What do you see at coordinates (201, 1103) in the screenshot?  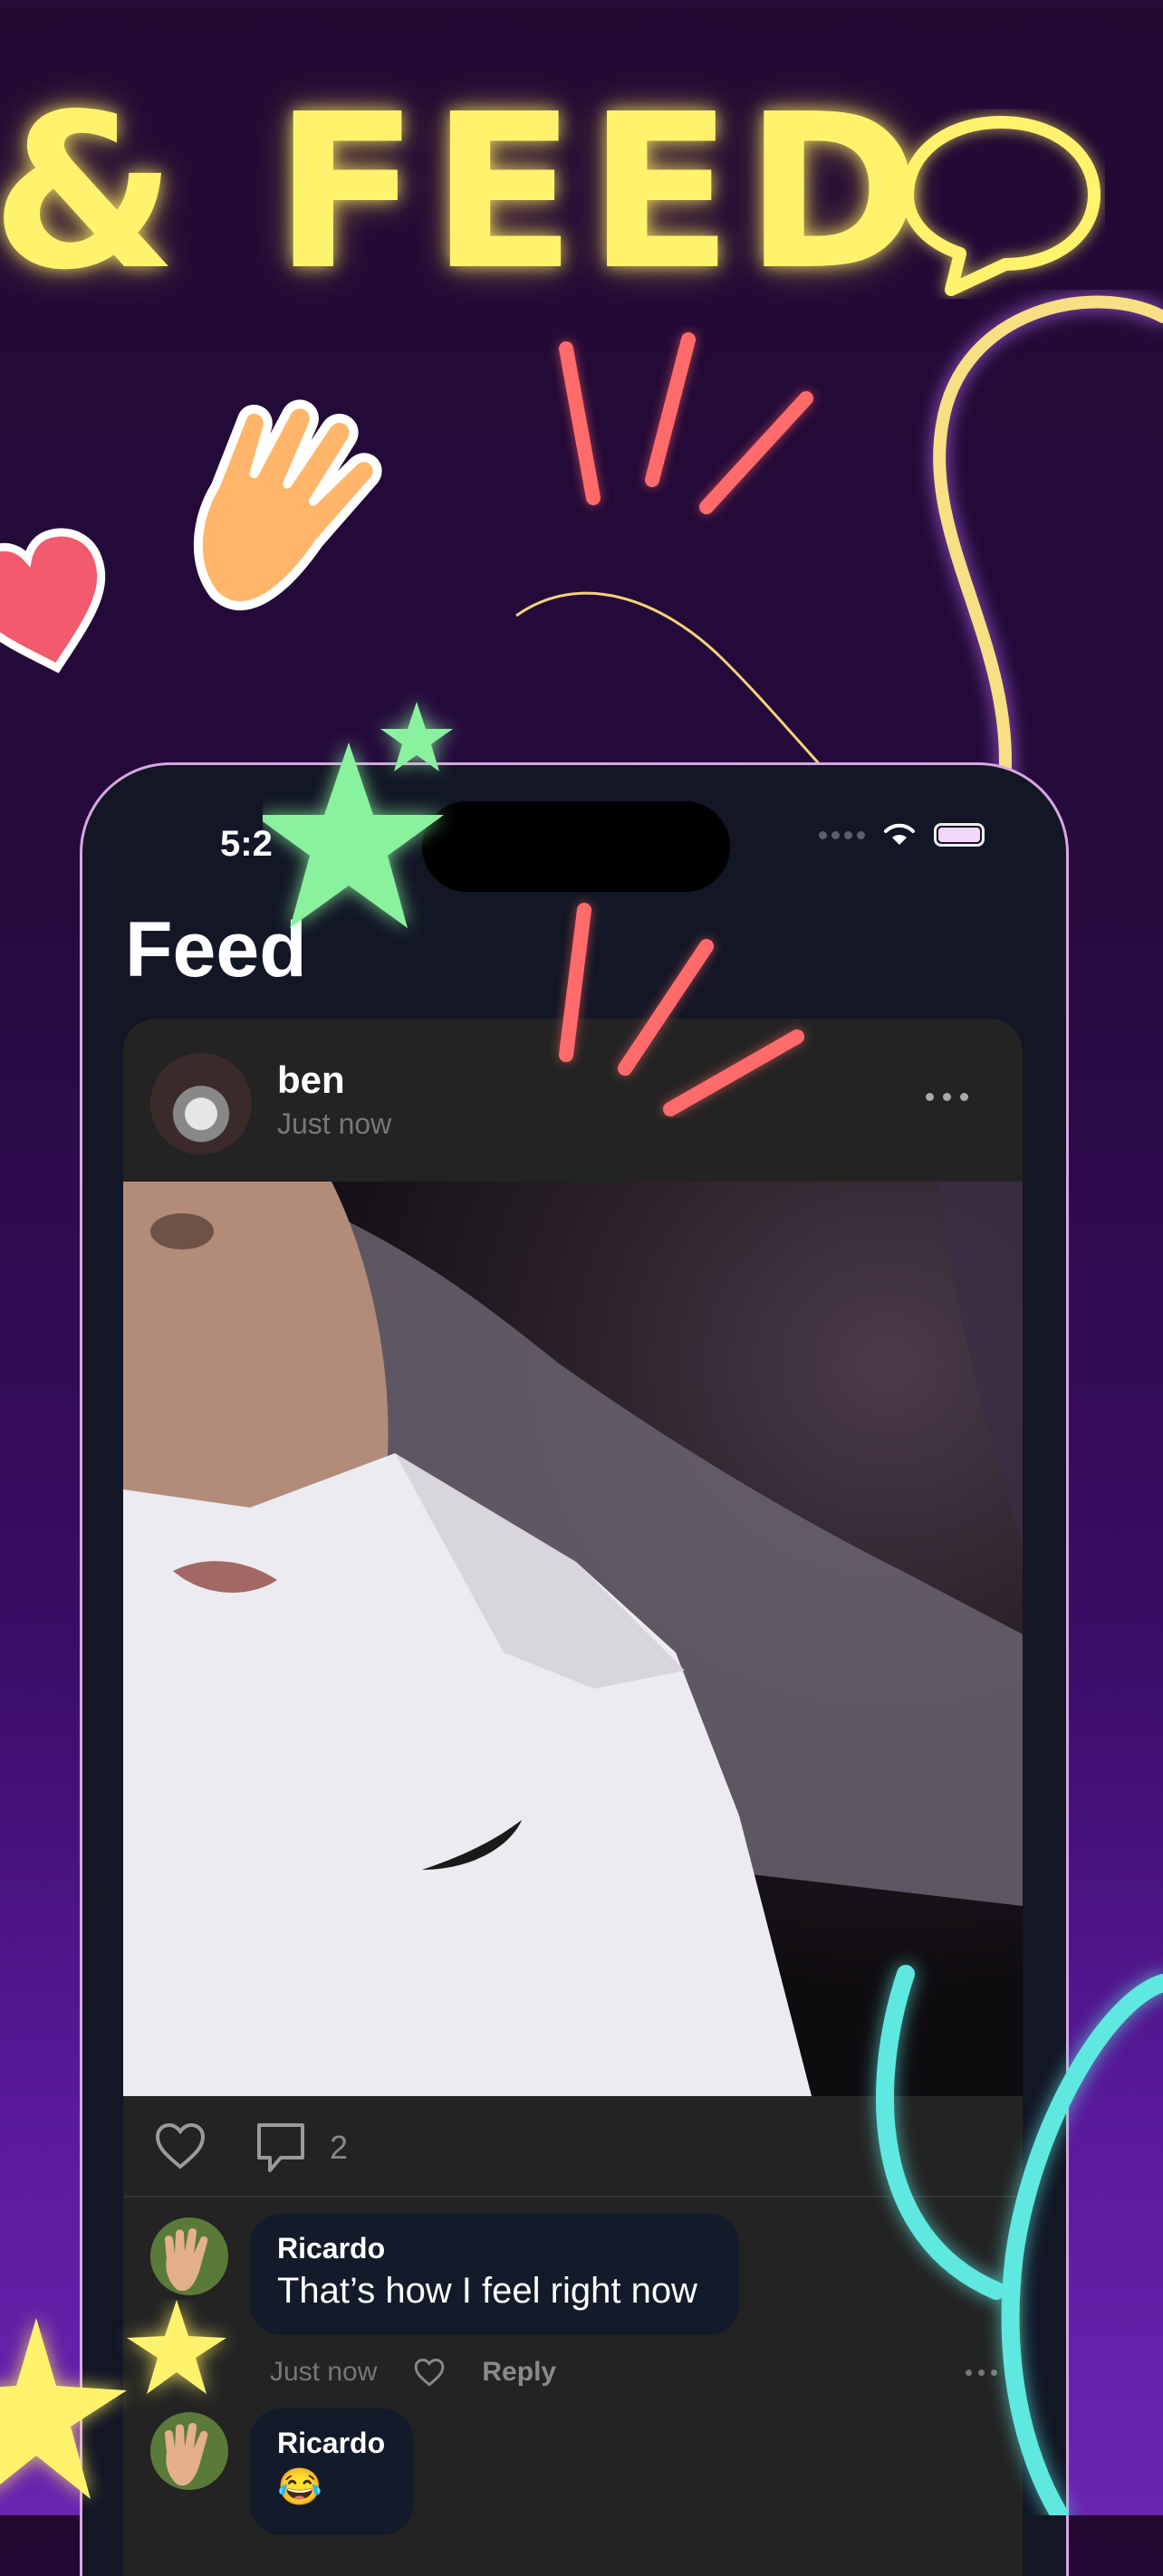 I see `avatar` at bounding box center [201, 1103].